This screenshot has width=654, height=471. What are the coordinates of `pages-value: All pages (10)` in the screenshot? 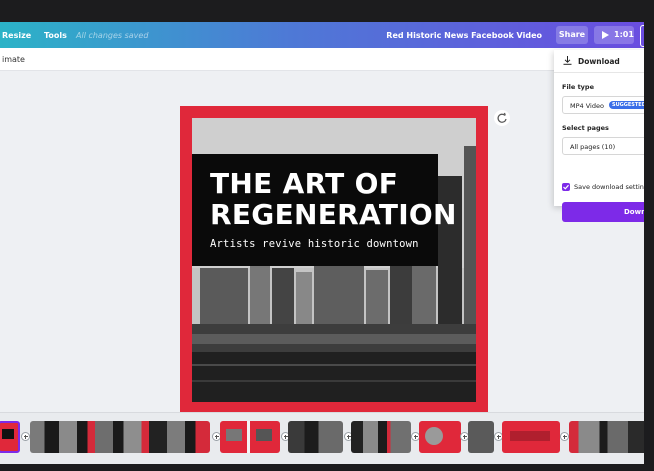 It's located at (593, 147).